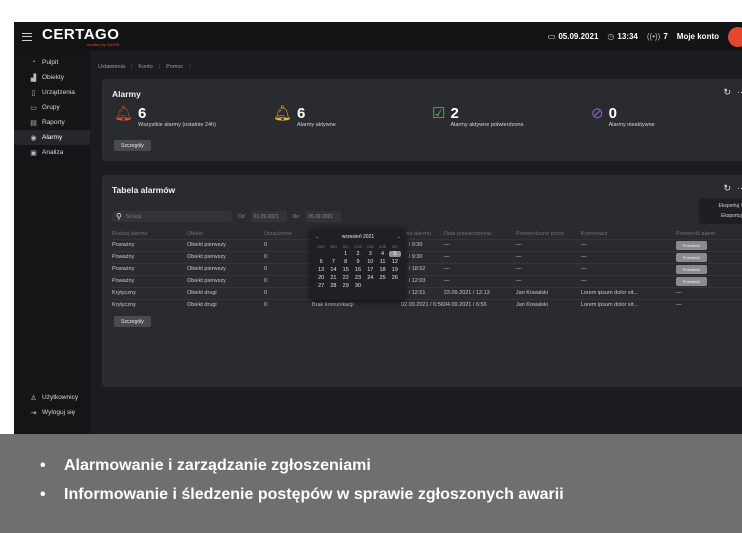 The height and width of the screenshot is (533, 742). Describe the element at coordinates (52, 77) in the screenshot. I see `sidebar-item-obiekty: ▟ Obiekty` at that location.